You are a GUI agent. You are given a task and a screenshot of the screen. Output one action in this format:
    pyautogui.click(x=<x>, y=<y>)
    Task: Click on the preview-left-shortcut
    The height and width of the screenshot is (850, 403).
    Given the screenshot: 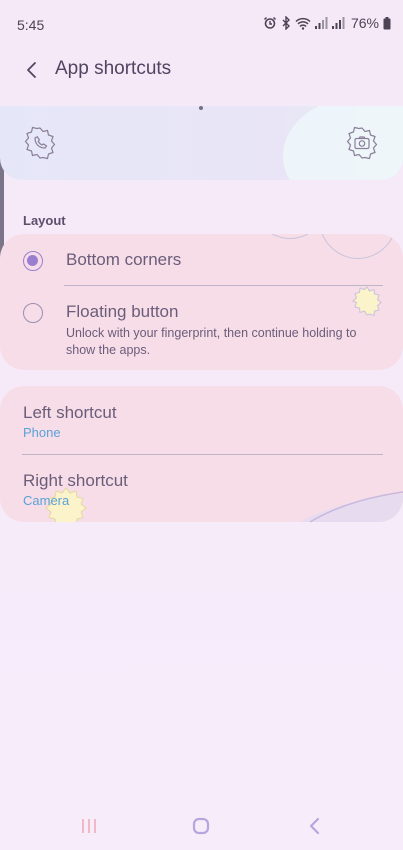 What is the action you would take?
    pyautogui.click(x=40, y=143)
    